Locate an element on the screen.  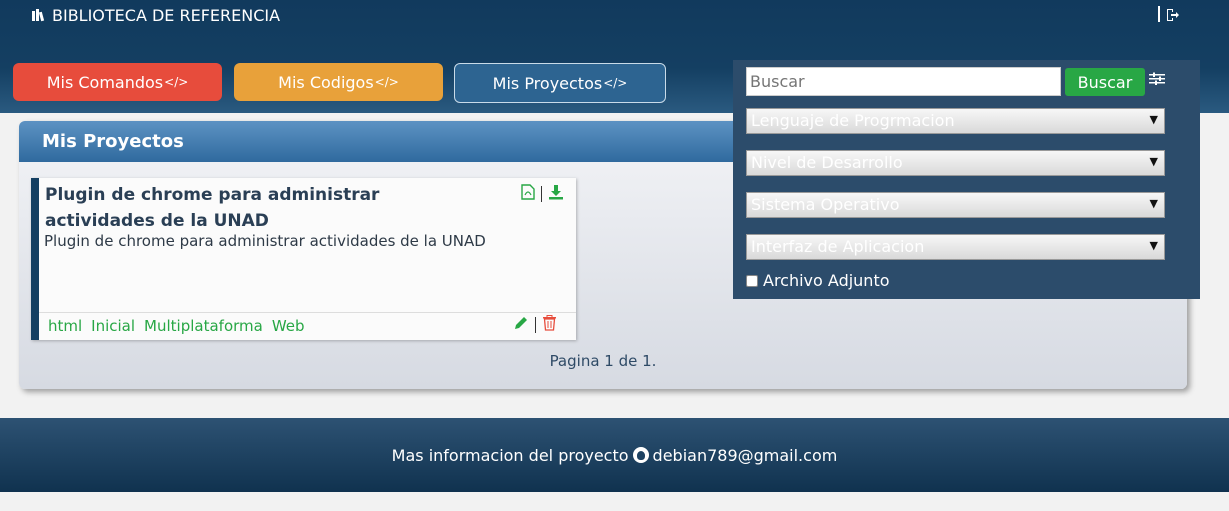
my-projects-label: Mis Proyectos is located at coordinates (547, 83).